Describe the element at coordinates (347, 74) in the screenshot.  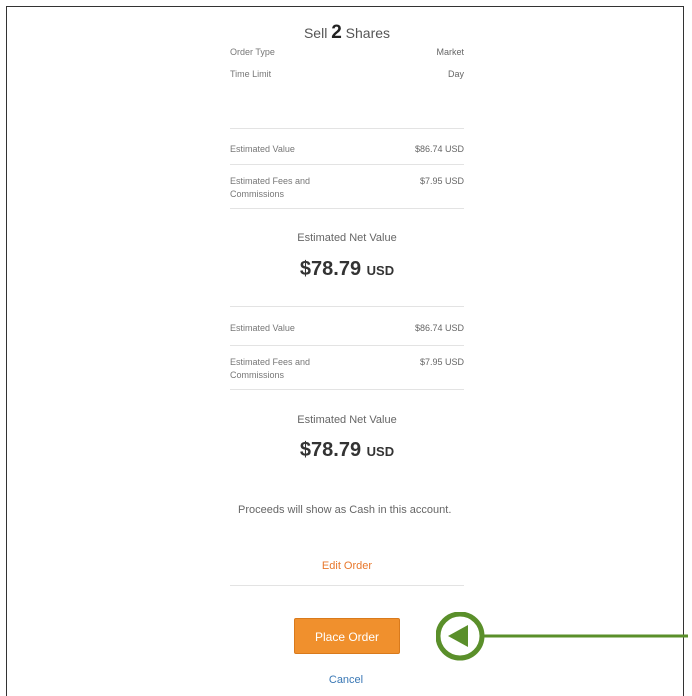
I see `time-limit-row: Time Limit Day` at that location.